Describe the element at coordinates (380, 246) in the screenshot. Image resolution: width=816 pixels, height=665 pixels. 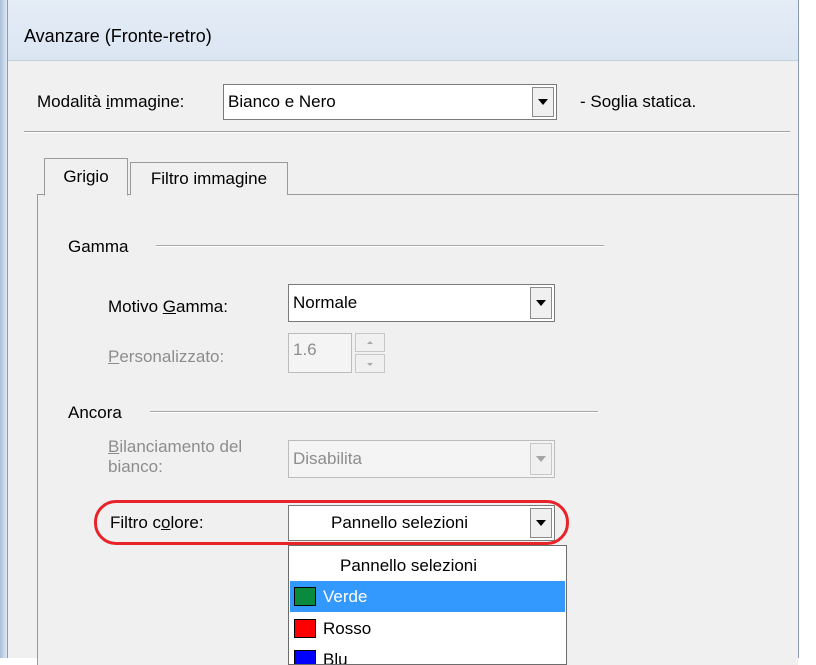
I see `gamma-group-line` at that location.